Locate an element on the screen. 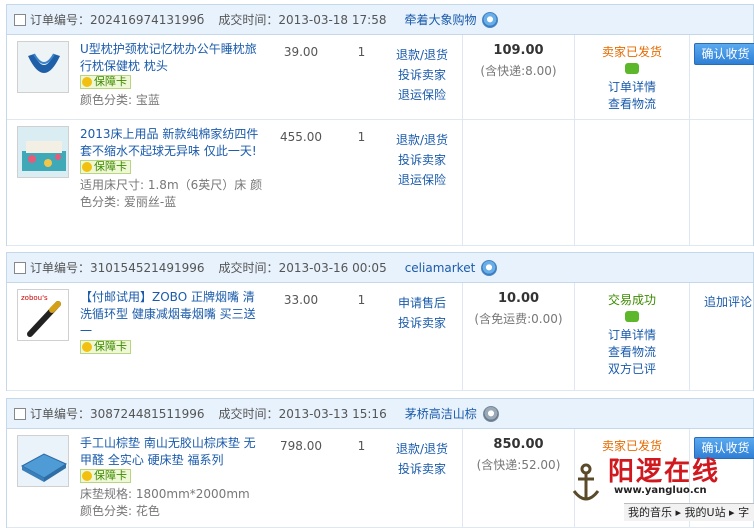  order-number: 310154521491996 is located at coordinates (147, 267).